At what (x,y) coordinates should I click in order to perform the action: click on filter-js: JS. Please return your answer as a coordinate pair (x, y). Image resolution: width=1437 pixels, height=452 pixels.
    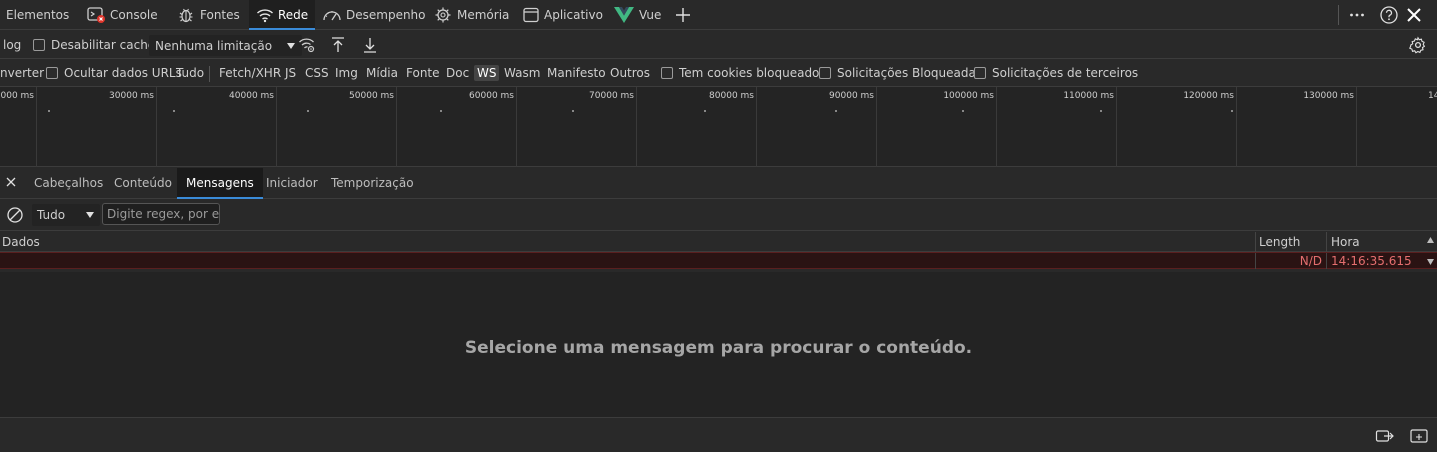
    Looking at the image, I should click on (290, 73).